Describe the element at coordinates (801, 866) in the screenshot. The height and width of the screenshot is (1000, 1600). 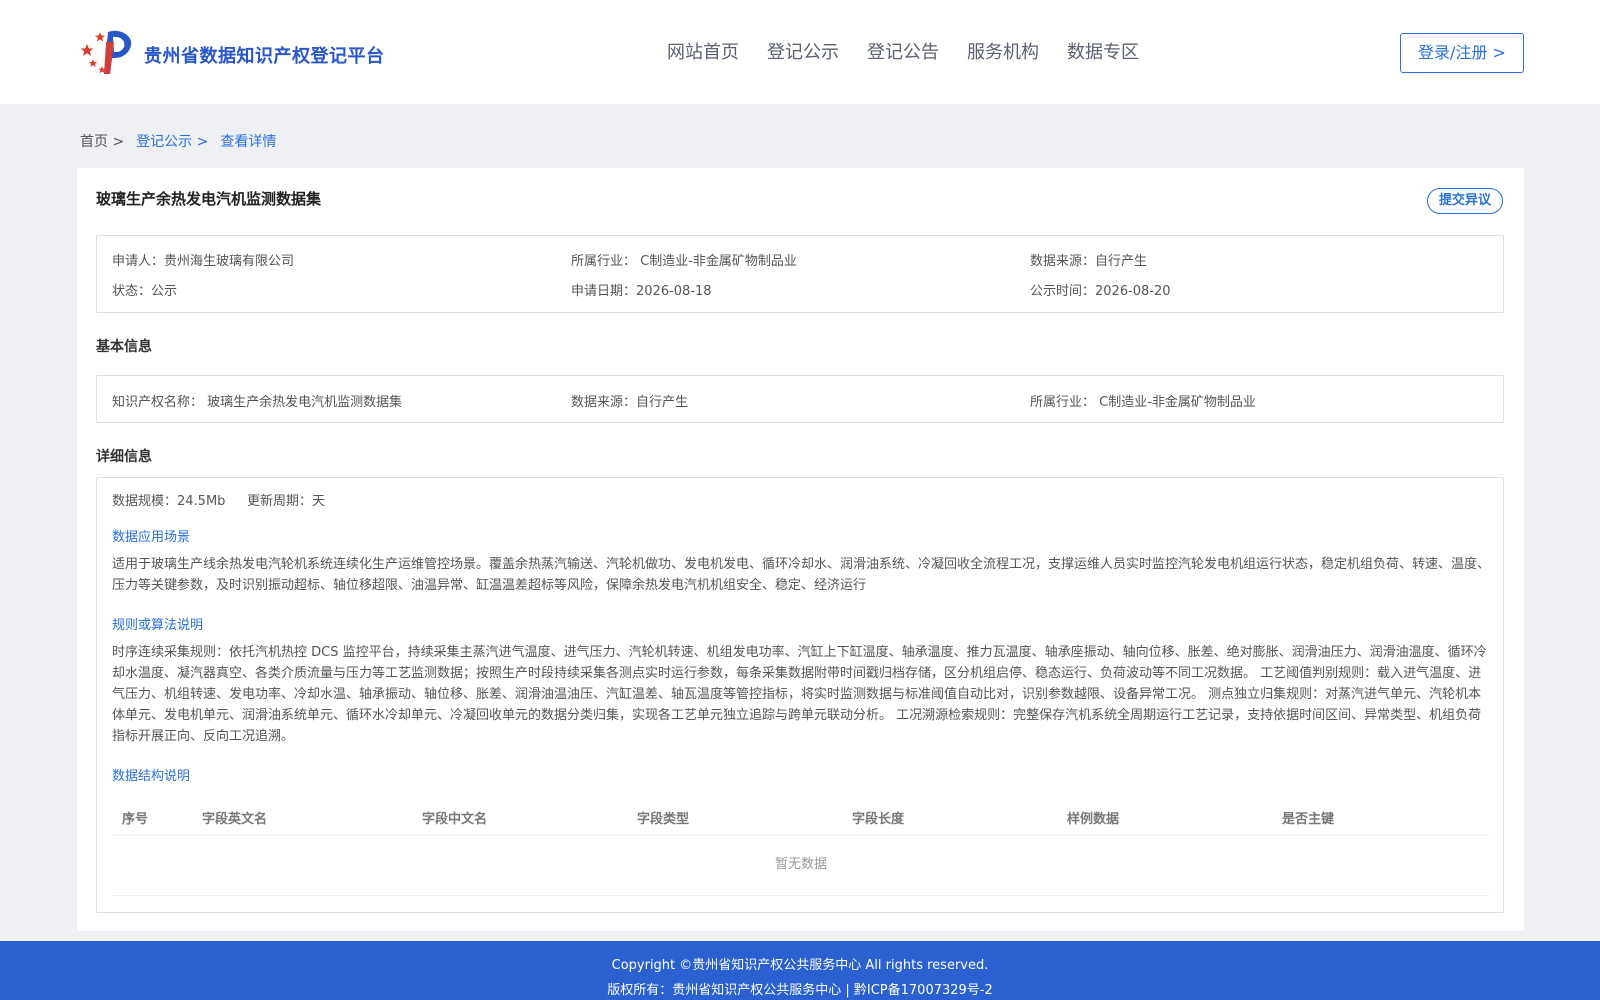
I see `table-empty-state: 暂无数据` at that location.